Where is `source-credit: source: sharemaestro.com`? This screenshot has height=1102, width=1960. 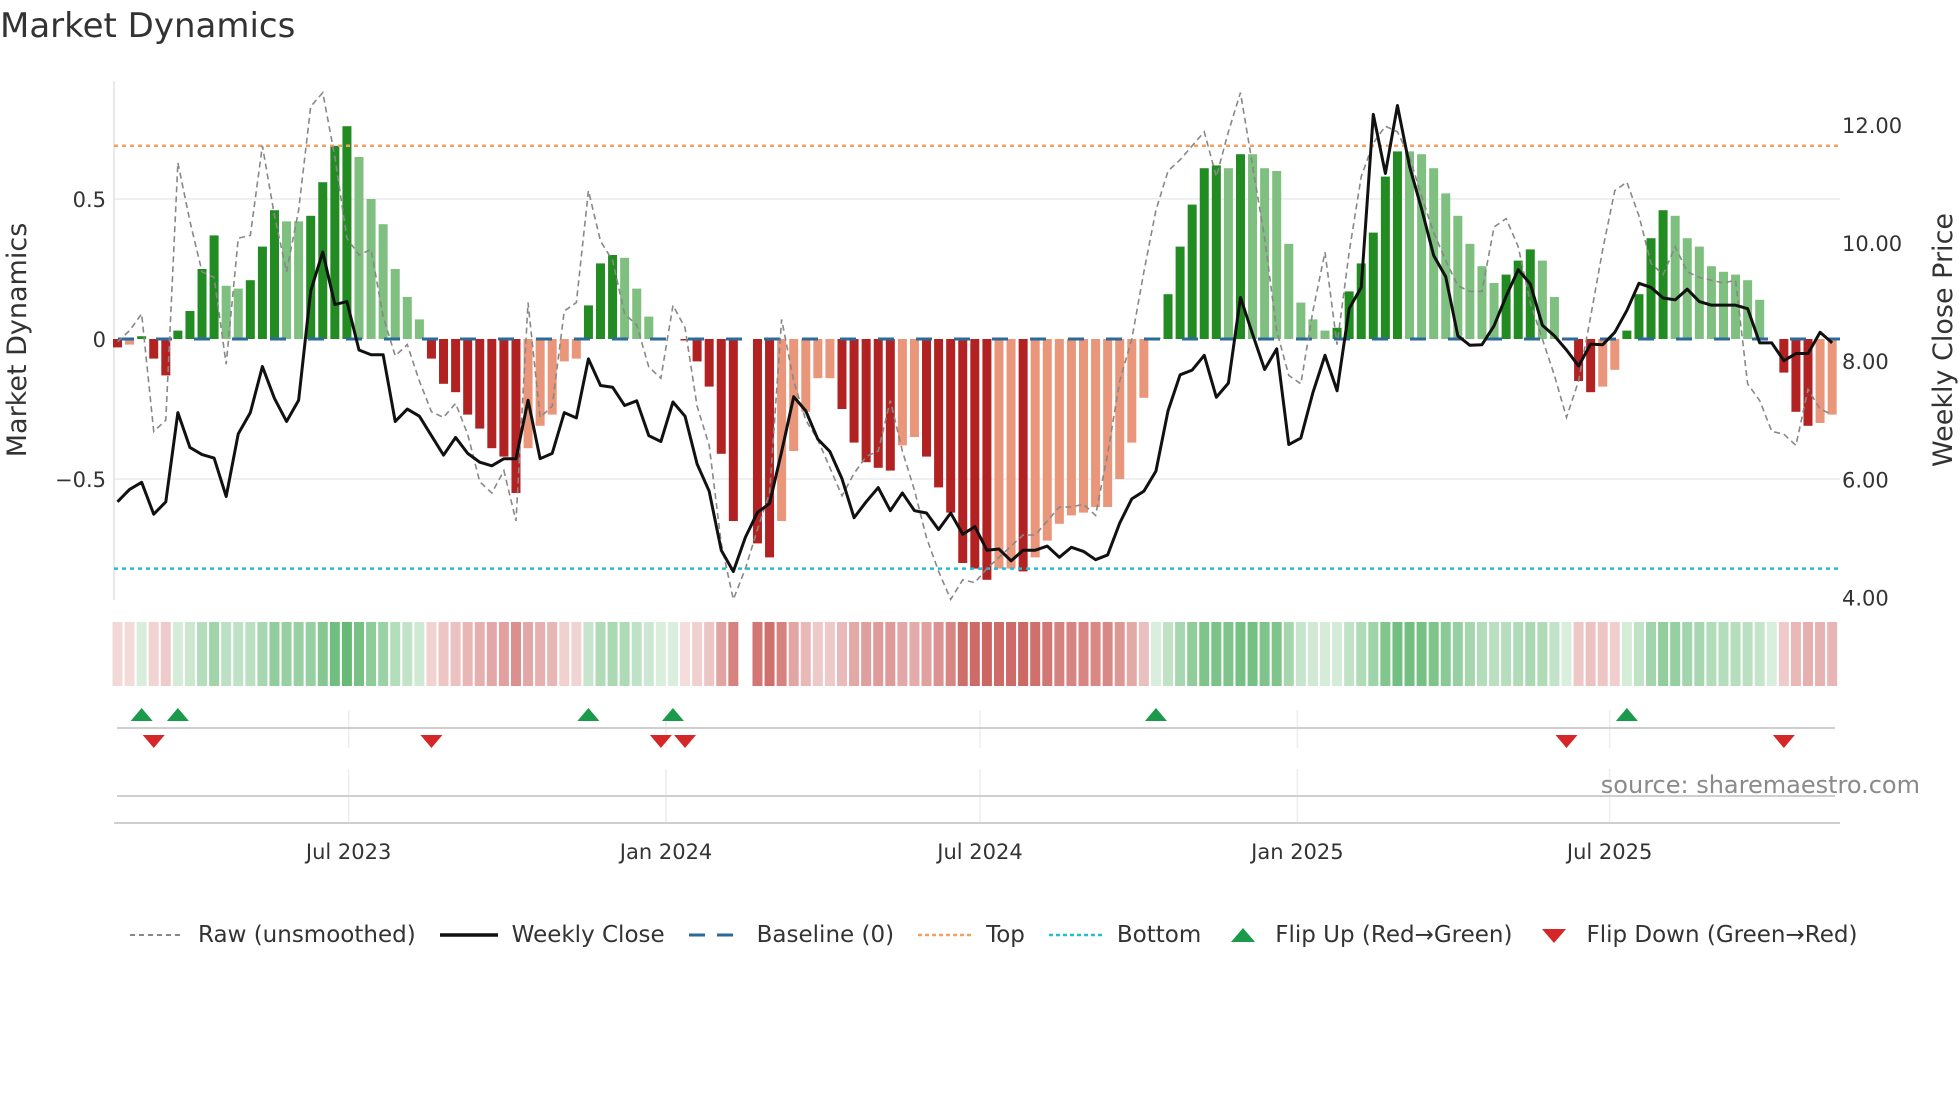 source-credit: source: sharemaestro.com is located at coordinates (1760, 785).